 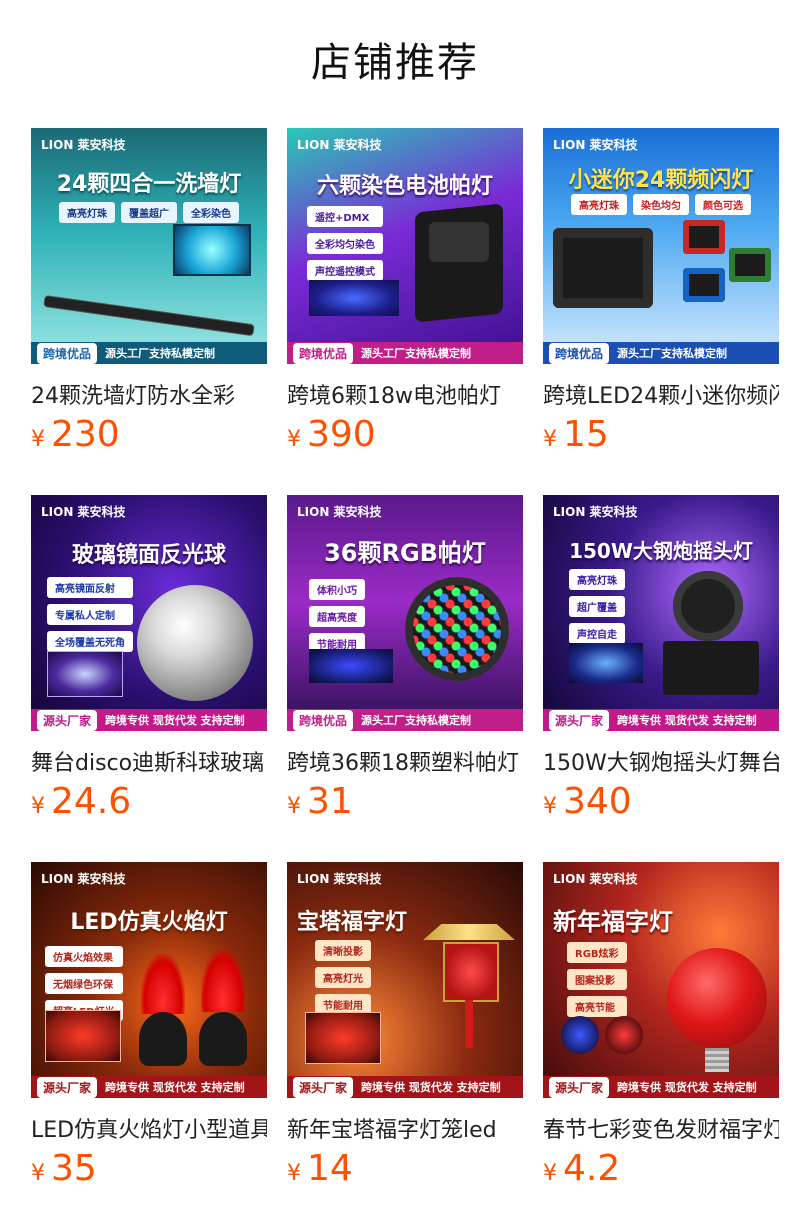 I want to click on product-title: 跨境6颗18w电池帕灯, so click(x=405, y=393).